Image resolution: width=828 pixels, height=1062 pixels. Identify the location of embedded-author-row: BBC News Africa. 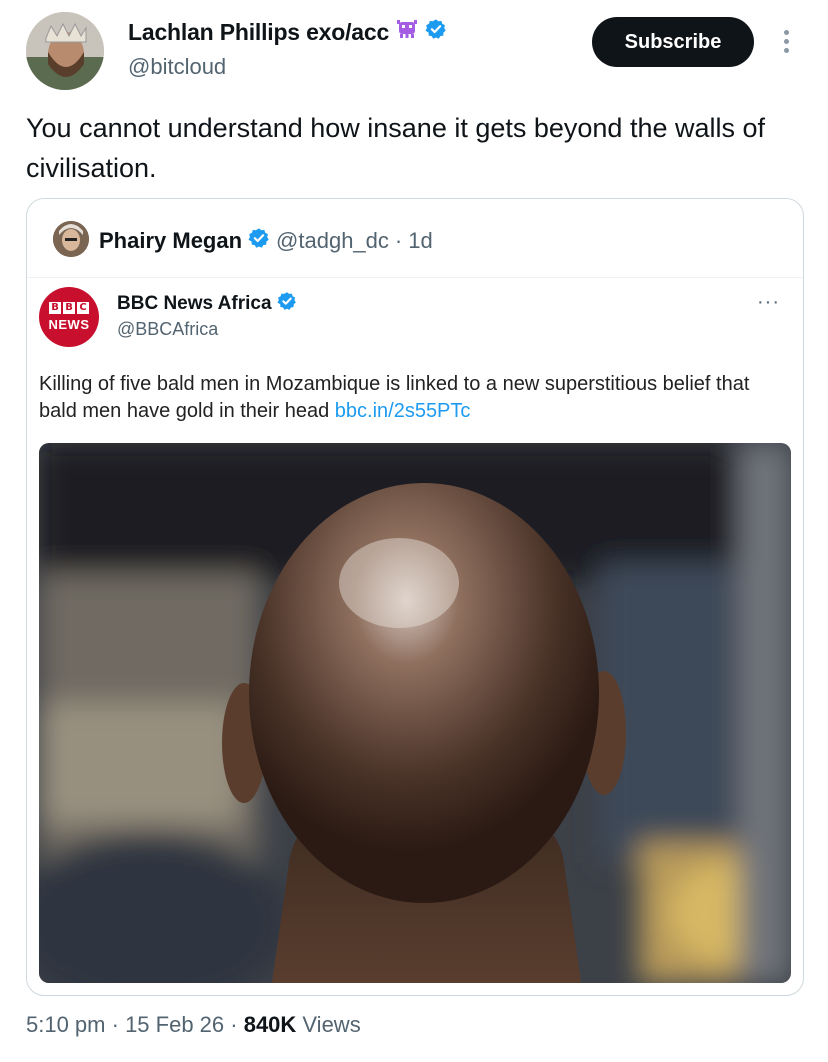
(207, 304).